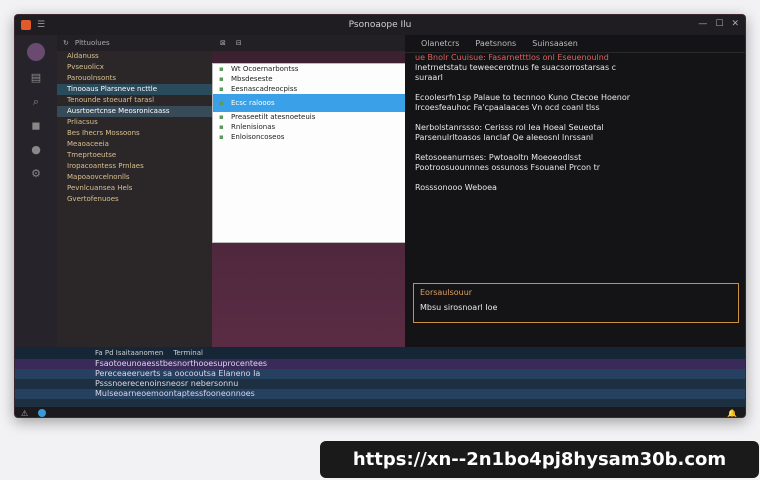  I want to click on suggestion-label: Enloisoncoseos, so click(258, 137).